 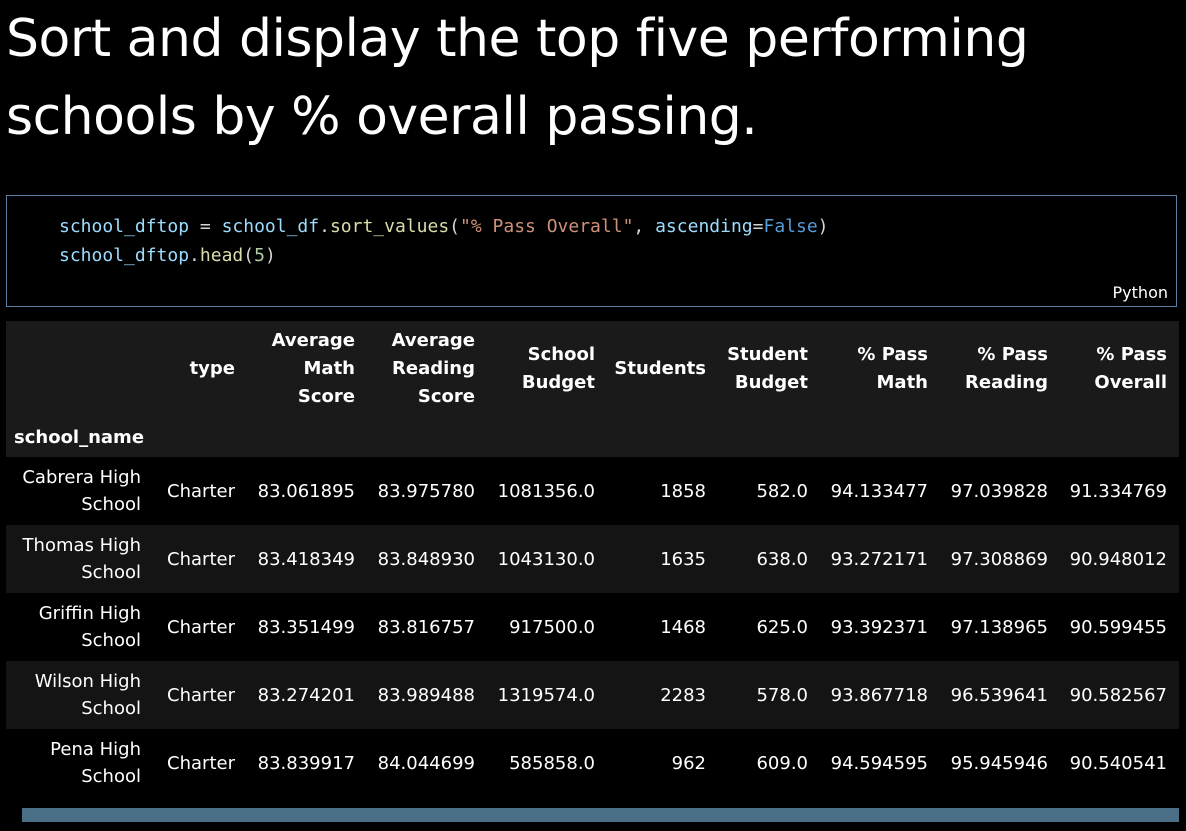 I want to click on code-line-2: school_dftop.head(5), so click(x=167, y=256).